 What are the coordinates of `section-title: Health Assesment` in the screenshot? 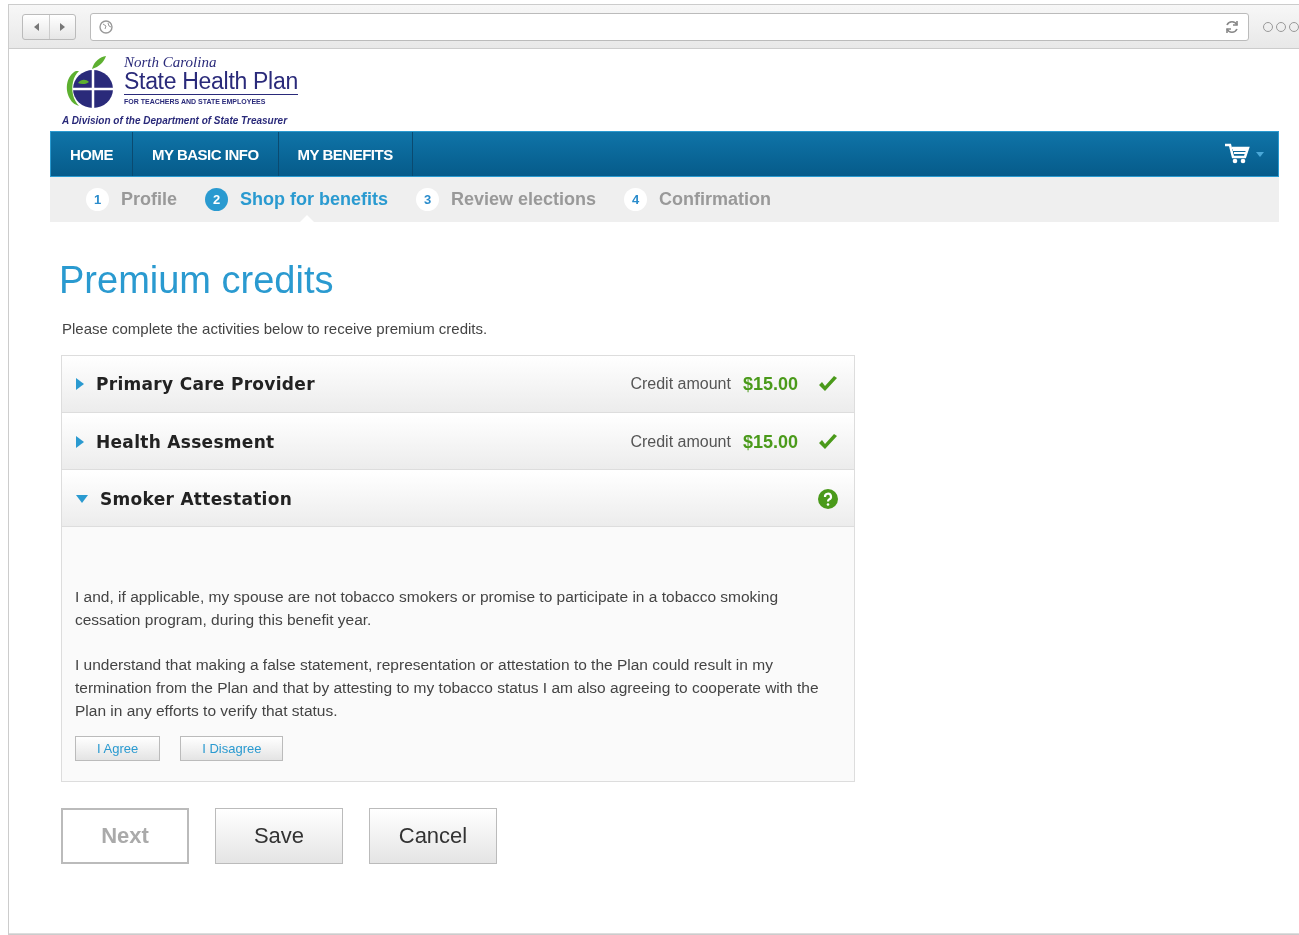 It's located at (186, 442).